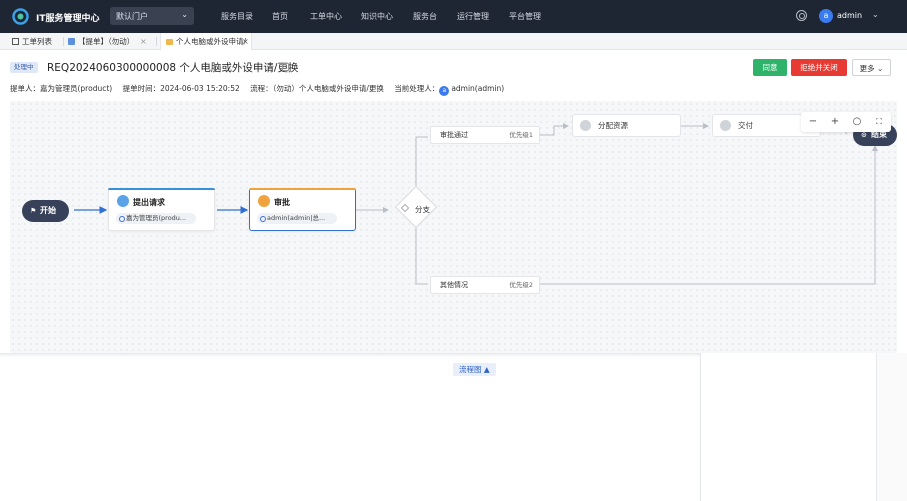 This screenshot has width=907, height=501. What do you see at coordinates (425, 16) in the screenshot?
I see `nav-service-desk: 服务台` at bounding box center [425, 16].